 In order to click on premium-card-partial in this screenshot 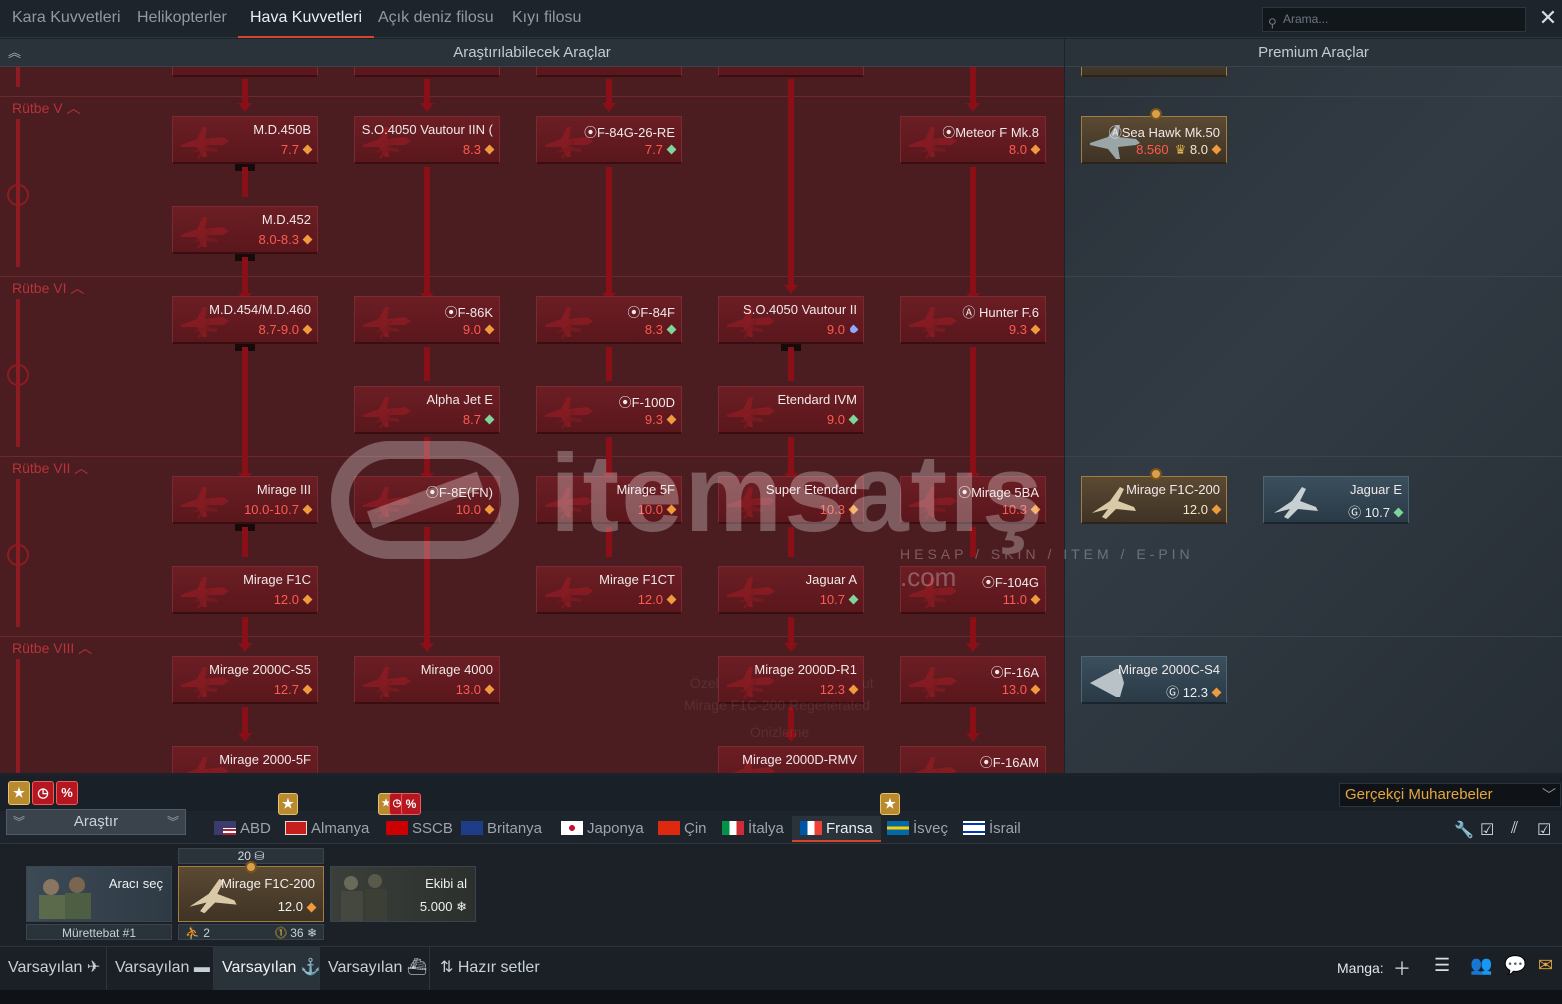, I will do `click(1154, 72)`.